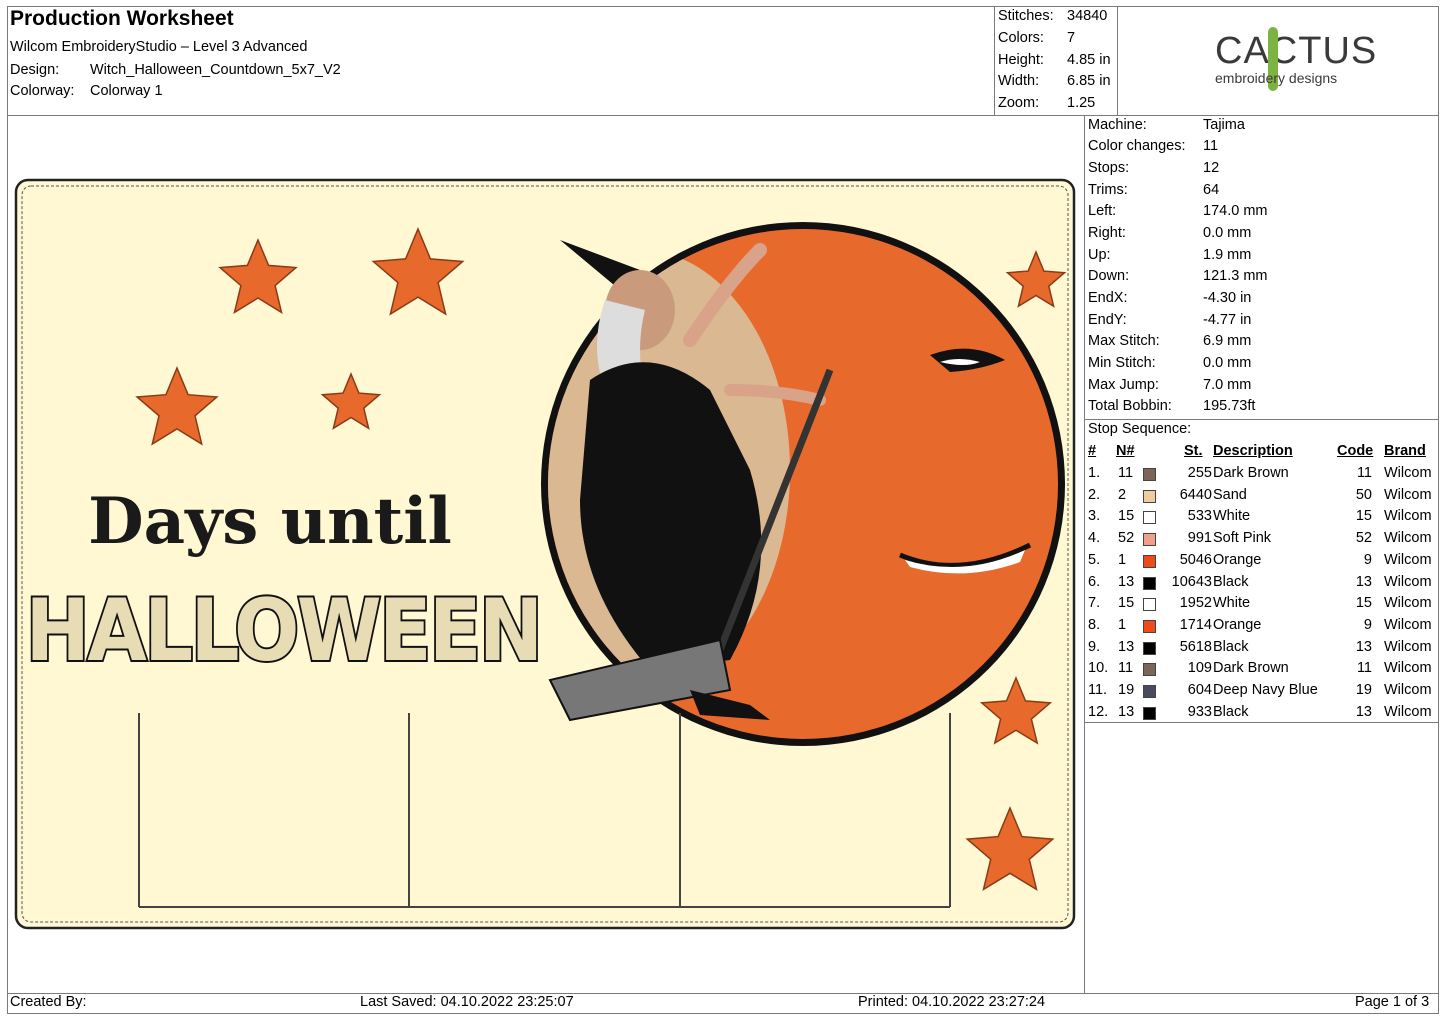  Describe the element at coordinates (1263, 627) in the screenshot. I see `stop-sequence-row: 8. 1 1714 Orange 9 Wilcom` at that location.